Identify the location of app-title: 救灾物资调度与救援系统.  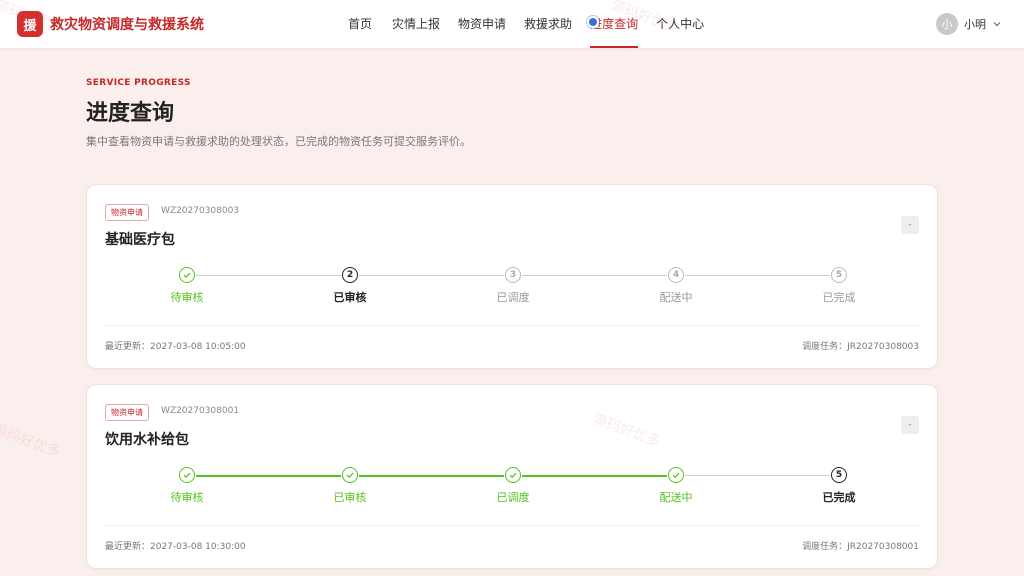
(127, 24).